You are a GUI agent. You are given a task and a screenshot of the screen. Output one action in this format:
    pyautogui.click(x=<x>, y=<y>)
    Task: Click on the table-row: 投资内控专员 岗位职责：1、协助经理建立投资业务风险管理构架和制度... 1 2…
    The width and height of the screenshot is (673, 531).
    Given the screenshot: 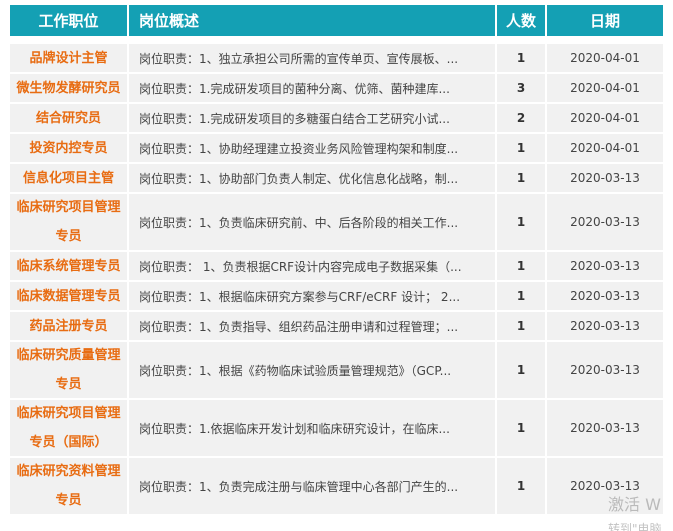 What is the action you would take?
    pyautogui.click(x=336, y=148)
    